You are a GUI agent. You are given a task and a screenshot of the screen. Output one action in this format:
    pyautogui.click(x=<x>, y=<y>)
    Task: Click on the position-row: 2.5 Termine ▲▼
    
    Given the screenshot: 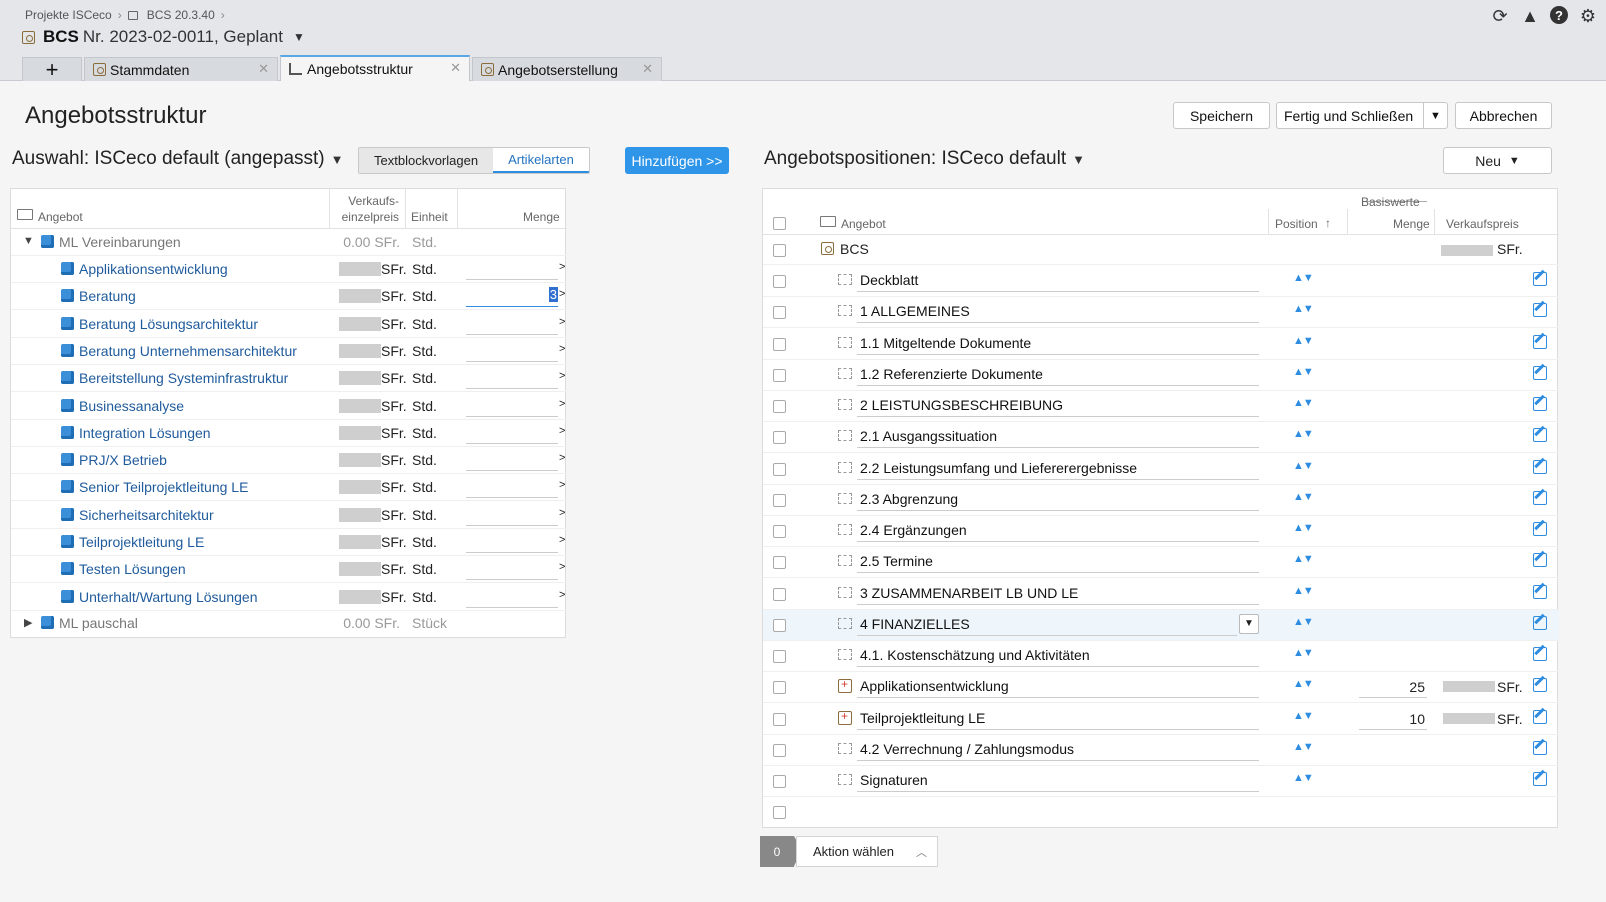 What is the action you would take?
    pyautogui.click(x=1161, y=563)
    